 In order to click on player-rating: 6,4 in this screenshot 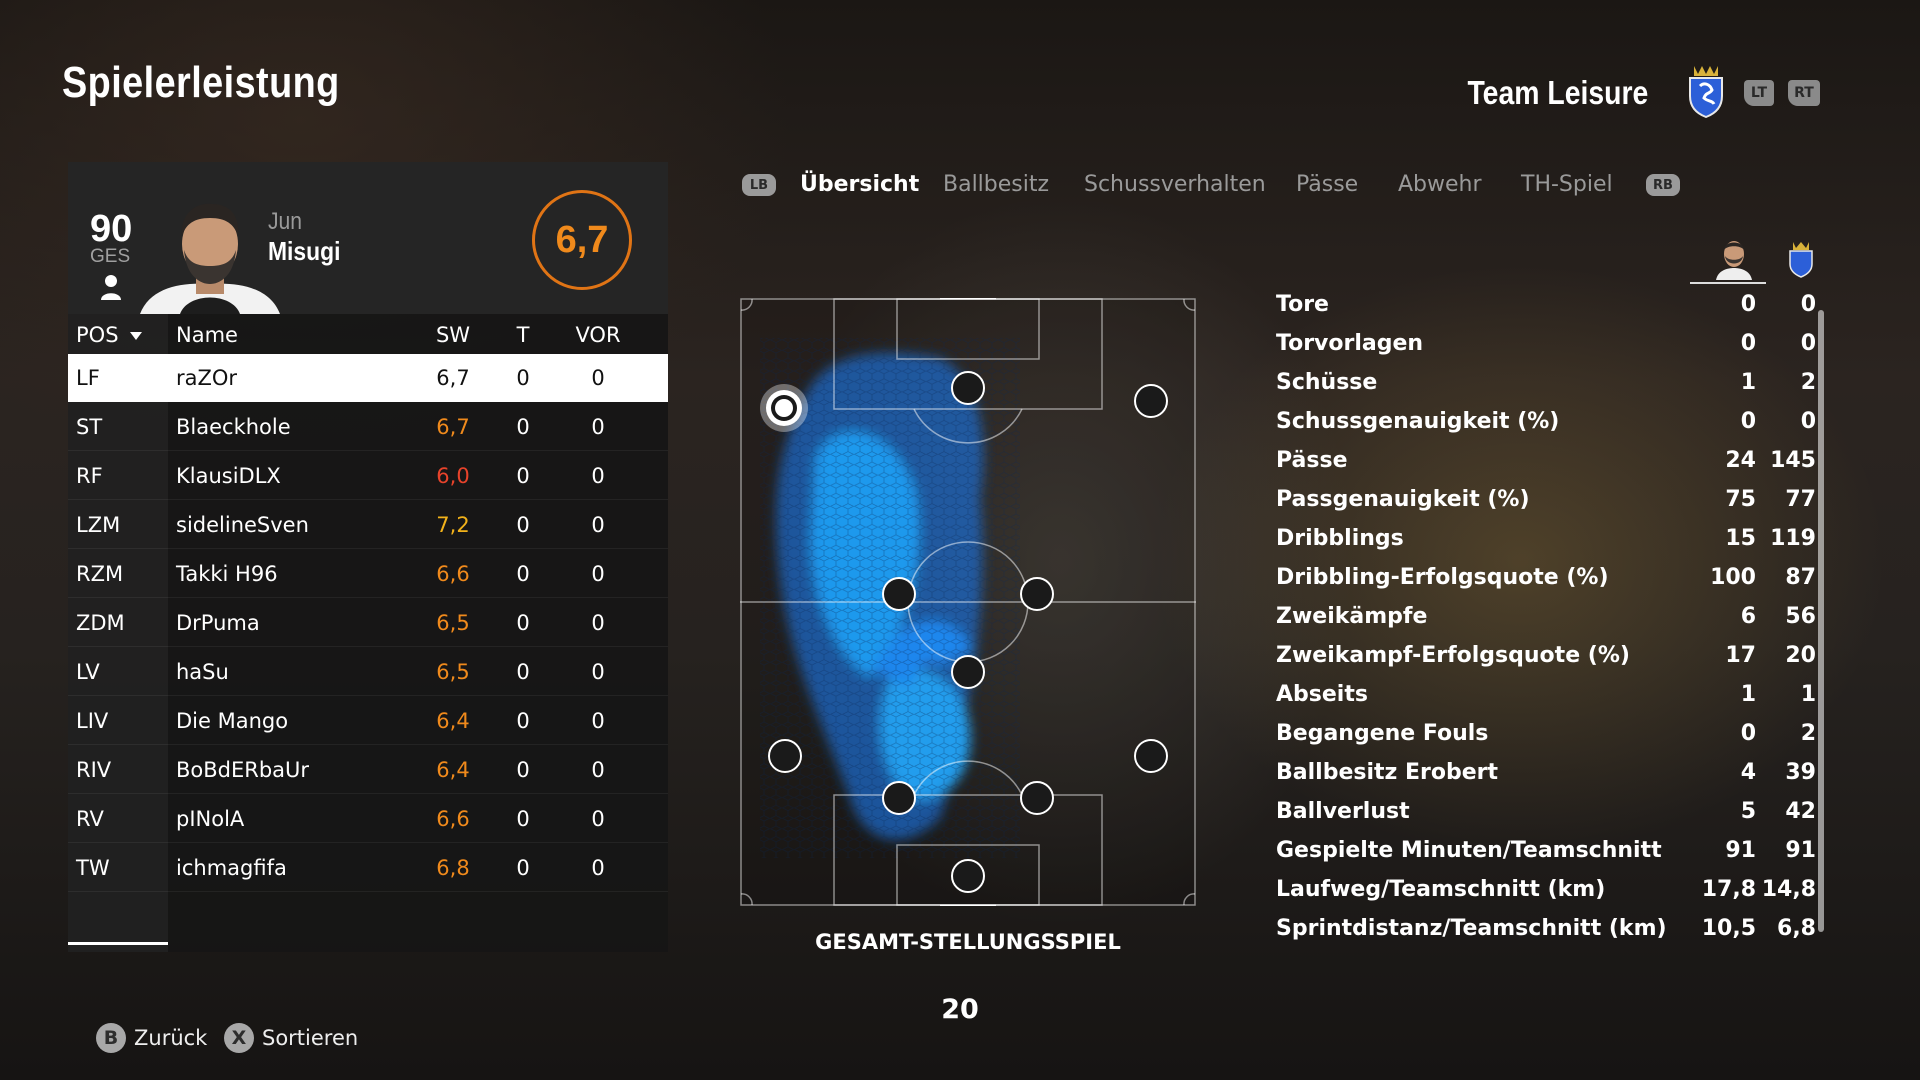, I will do `click(453, 770)`.